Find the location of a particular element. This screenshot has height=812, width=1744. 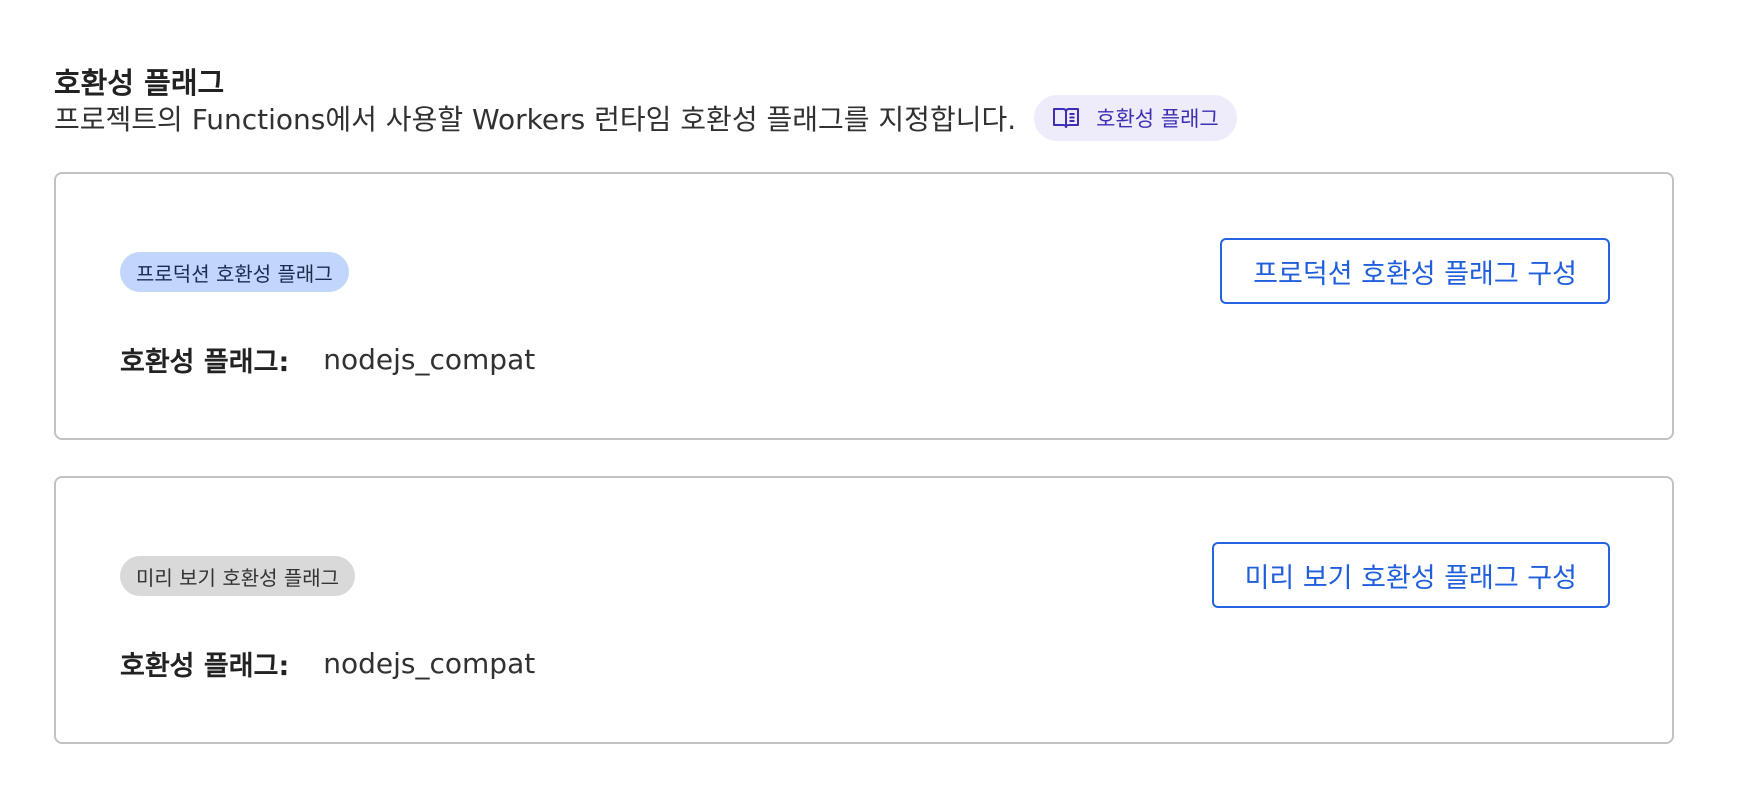

production-flags-label: 호환성 플래그: is located at coordinates (205, 362).